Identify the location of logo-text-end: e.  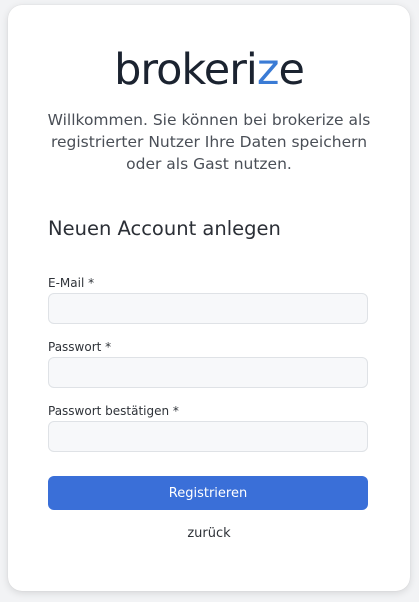
(291, 70).